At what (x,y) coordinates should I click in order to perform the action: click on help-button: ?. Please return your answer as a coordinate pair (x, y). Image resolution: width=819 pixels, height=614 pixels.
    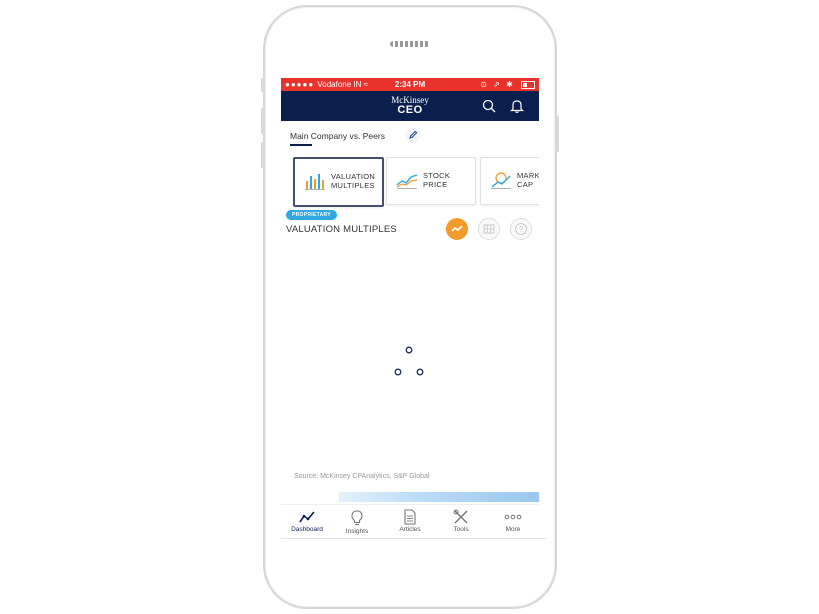
    Looking at the image, I should click on (521, 229).